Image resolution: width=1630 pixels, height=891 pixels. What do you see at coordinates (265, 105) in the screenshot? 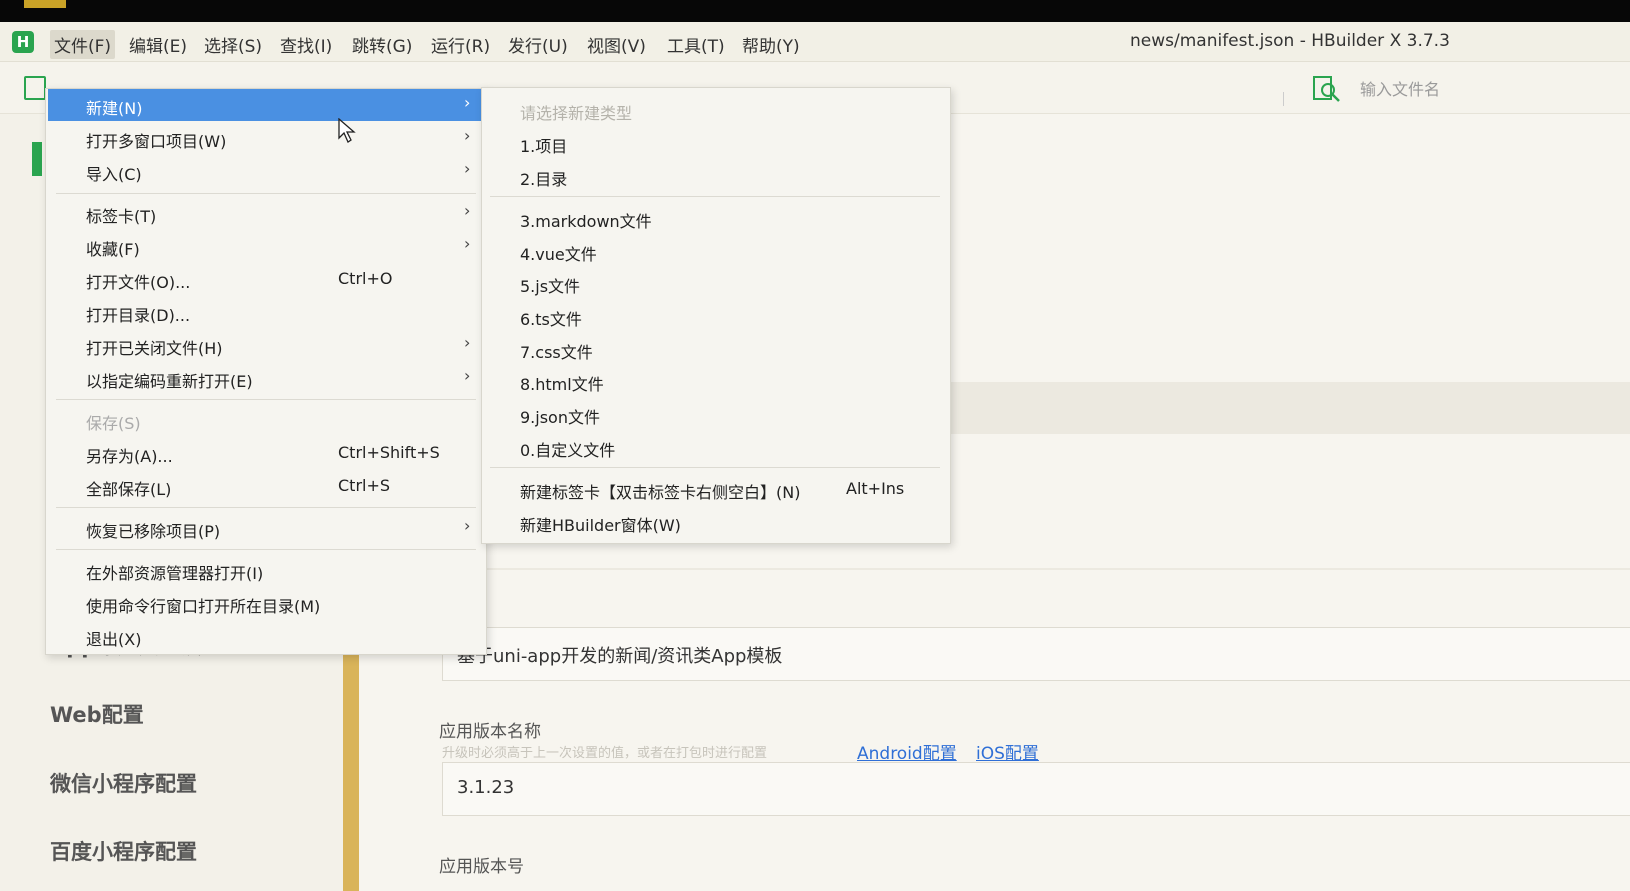
I see `file-menu-new: 新建(N) ›` at bounding box center [265, 105].